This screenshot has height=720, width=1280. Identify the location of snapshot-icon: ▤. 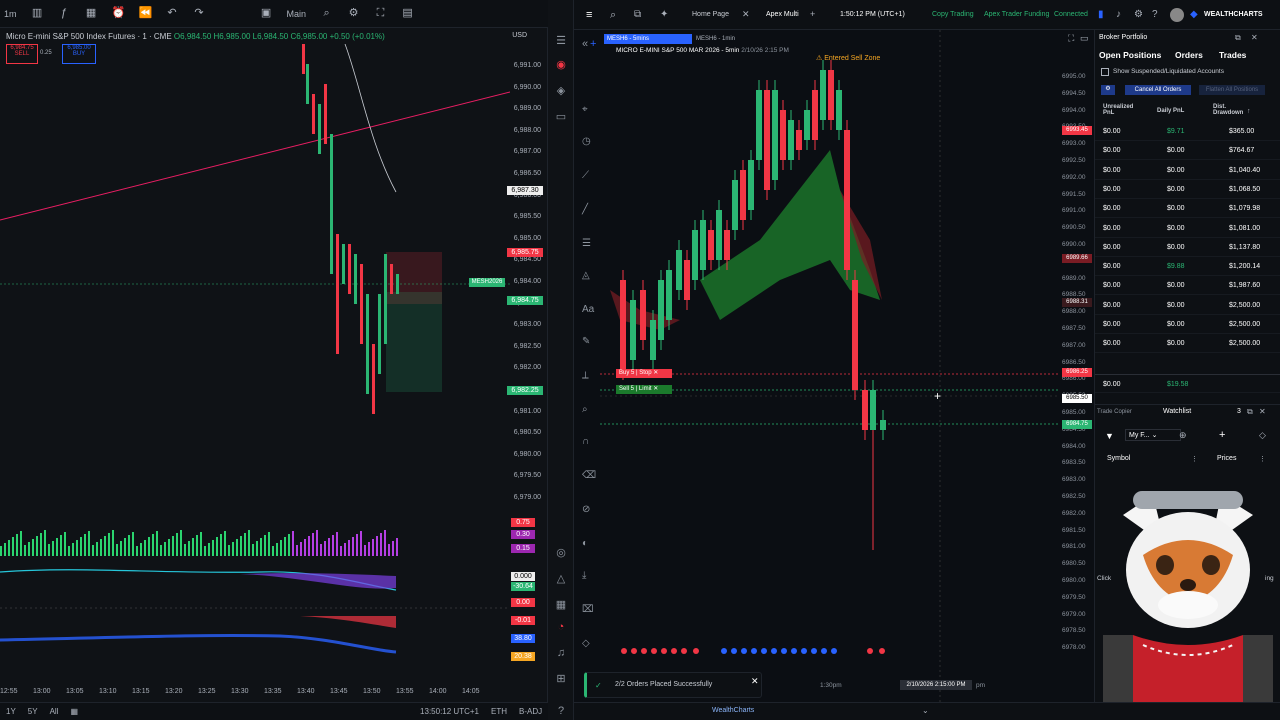
(407, 13).